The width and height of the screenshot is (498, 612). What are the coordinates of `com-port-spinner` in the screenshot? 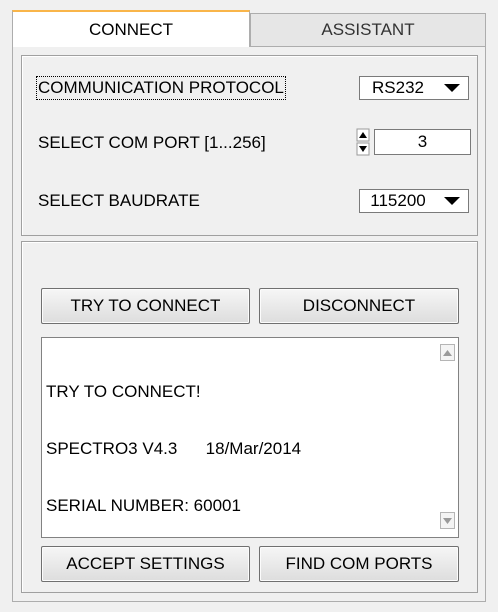 It's located at (363, 142).